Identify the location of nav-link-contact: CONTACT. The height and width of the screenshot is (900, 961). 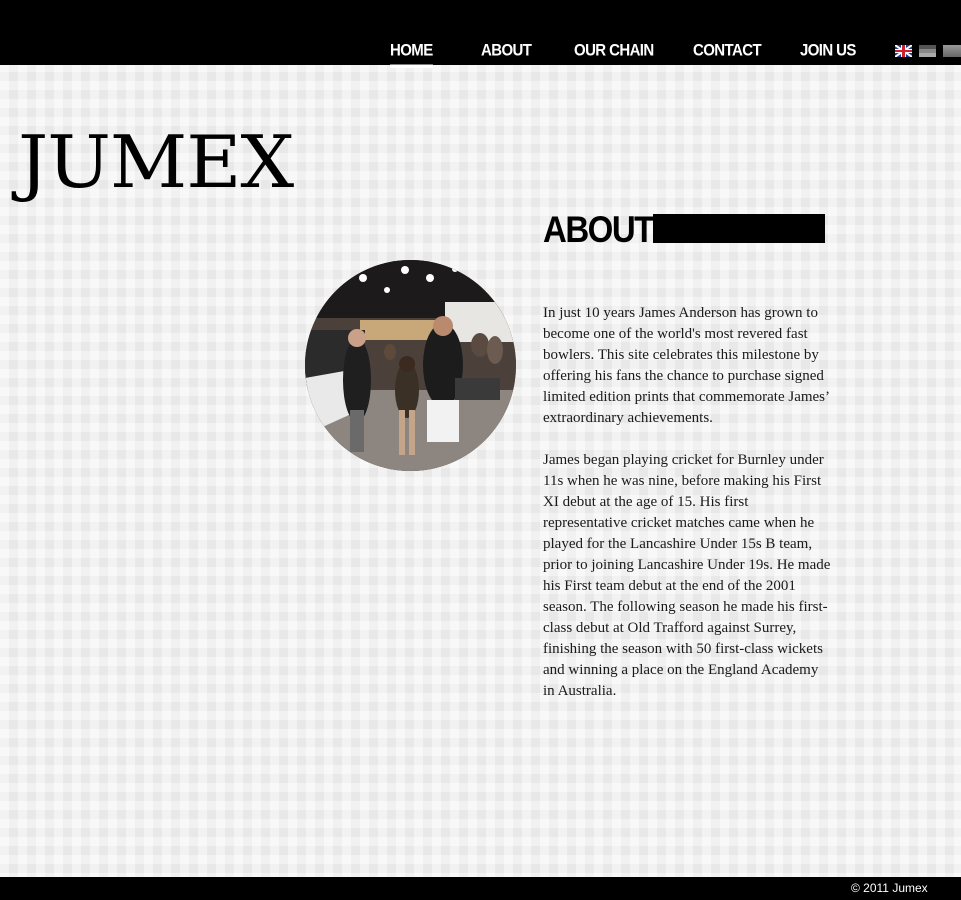
(727, 51).